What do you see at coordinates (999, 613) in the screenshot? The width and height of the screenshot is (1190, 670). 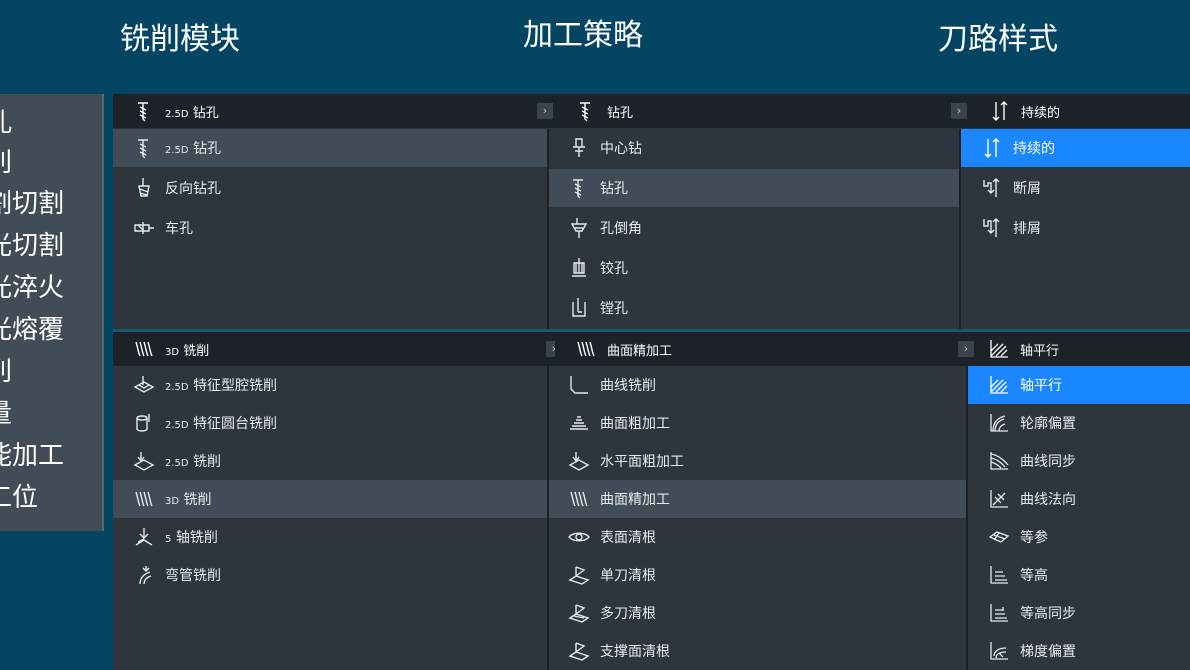 I see `z-level-sync-icon` at bounding box center [999, 613].